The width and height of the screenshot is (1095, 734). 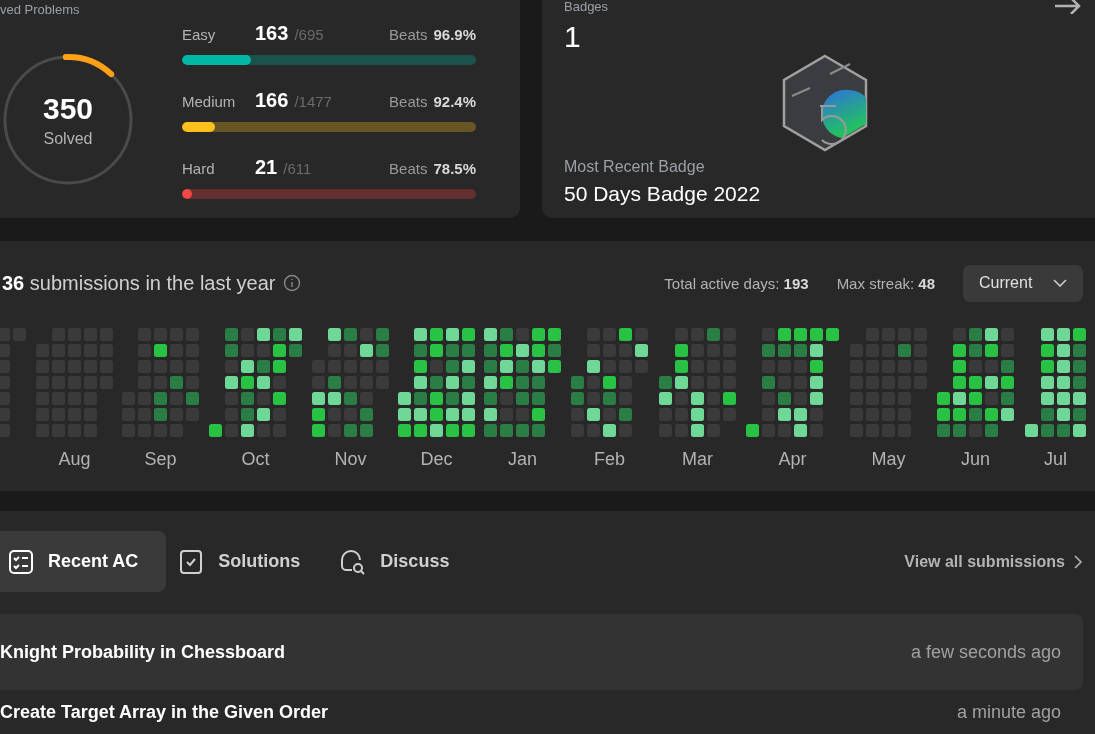 I want to click on year-dropdown: Current, so click(x=1023, y=283).